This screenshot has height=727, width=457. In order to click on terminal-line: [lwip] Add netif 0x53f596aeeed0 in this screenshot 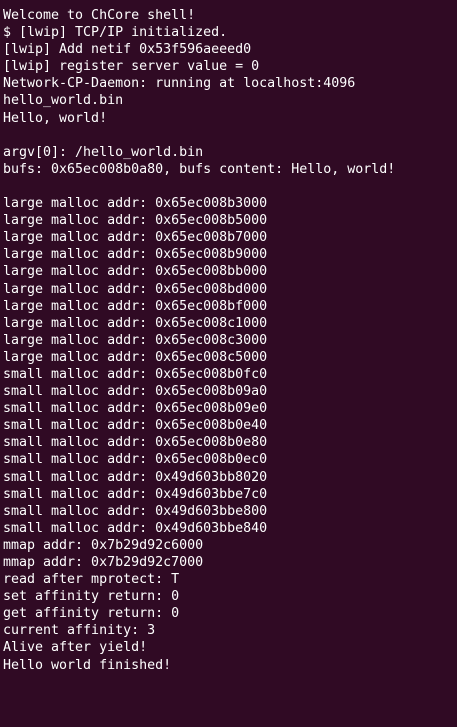, I will do `click(127, 50)`.